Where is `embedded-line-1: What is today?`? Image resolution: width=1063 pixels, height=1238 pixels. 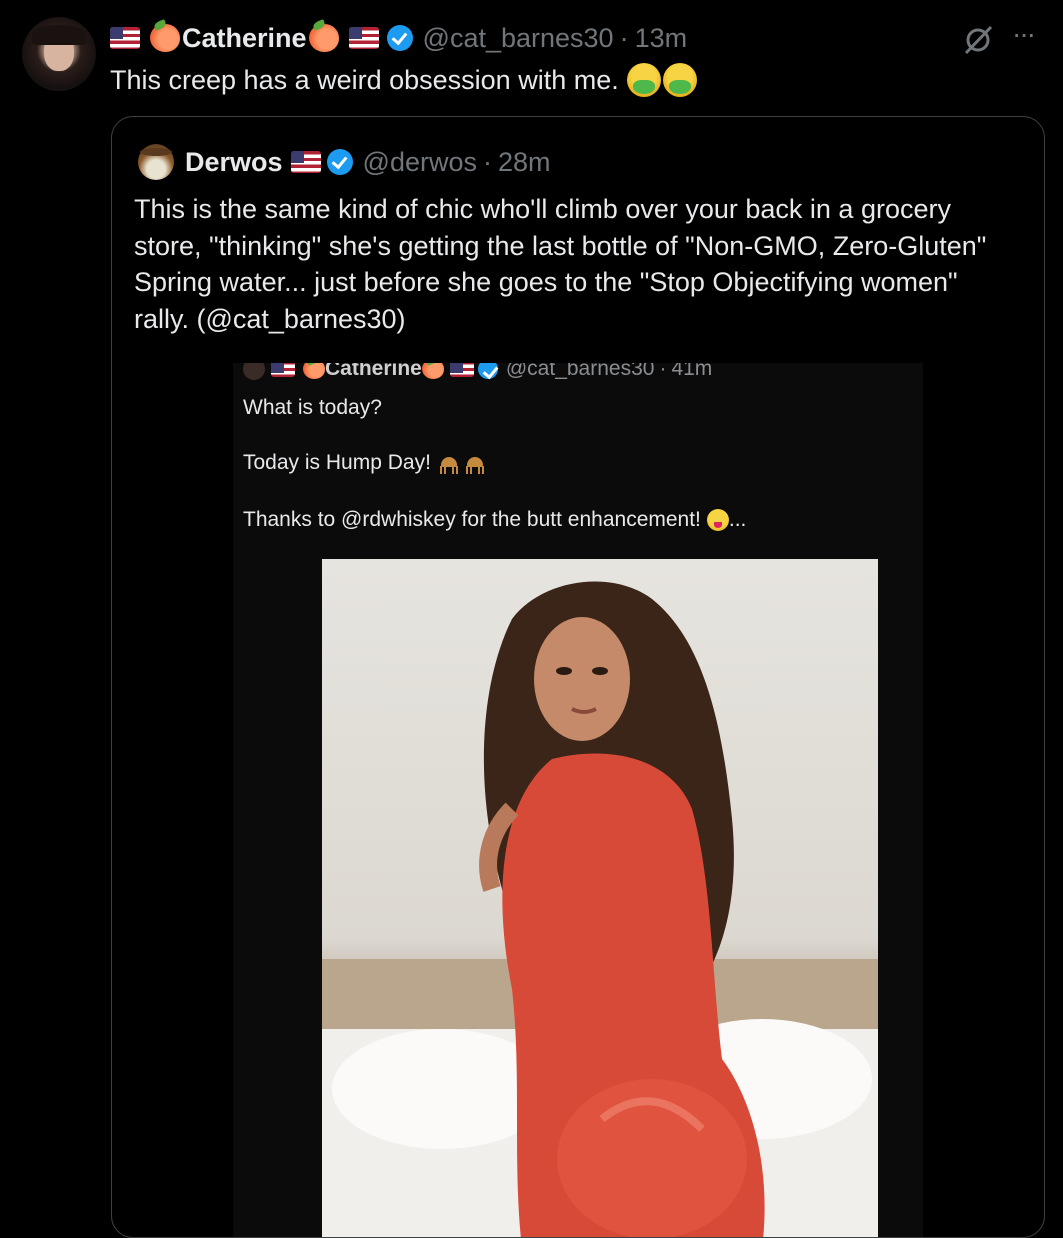
embedded-line-1: What is today? is located at coordinates (312, 407).